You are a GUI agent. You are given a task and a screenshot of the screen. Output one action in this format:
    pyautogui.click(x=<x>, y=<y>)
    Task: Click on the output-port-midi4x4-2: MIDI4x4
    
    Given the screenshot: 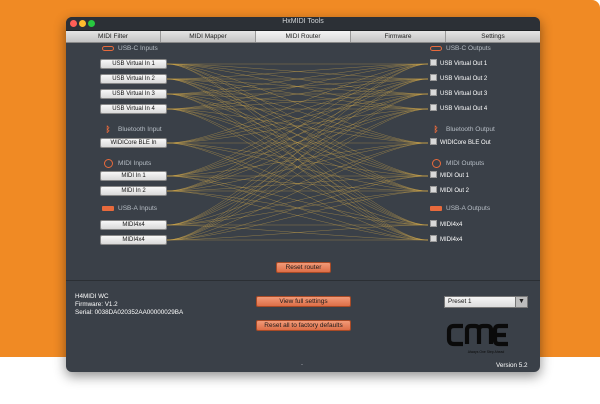 What is the action you would take?
    pyautogui.click(x=446, y=239)
    